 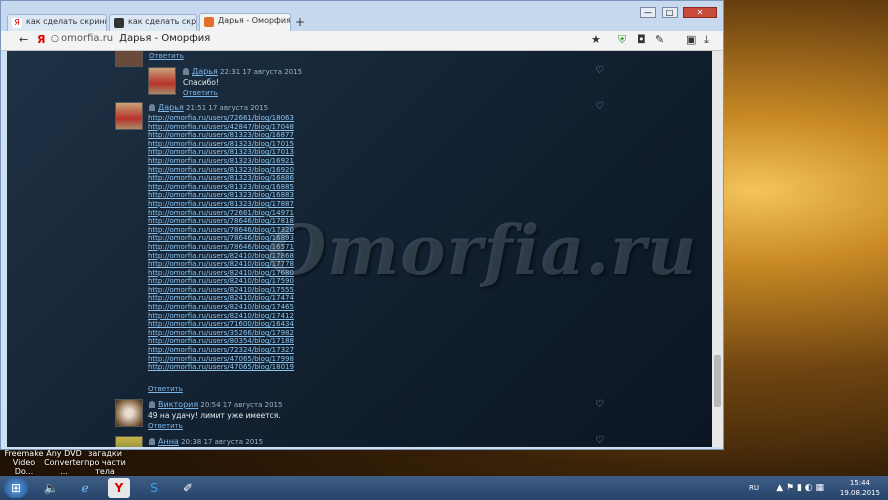 I want to click on maximize-button: □, so click(x=669, y=12).